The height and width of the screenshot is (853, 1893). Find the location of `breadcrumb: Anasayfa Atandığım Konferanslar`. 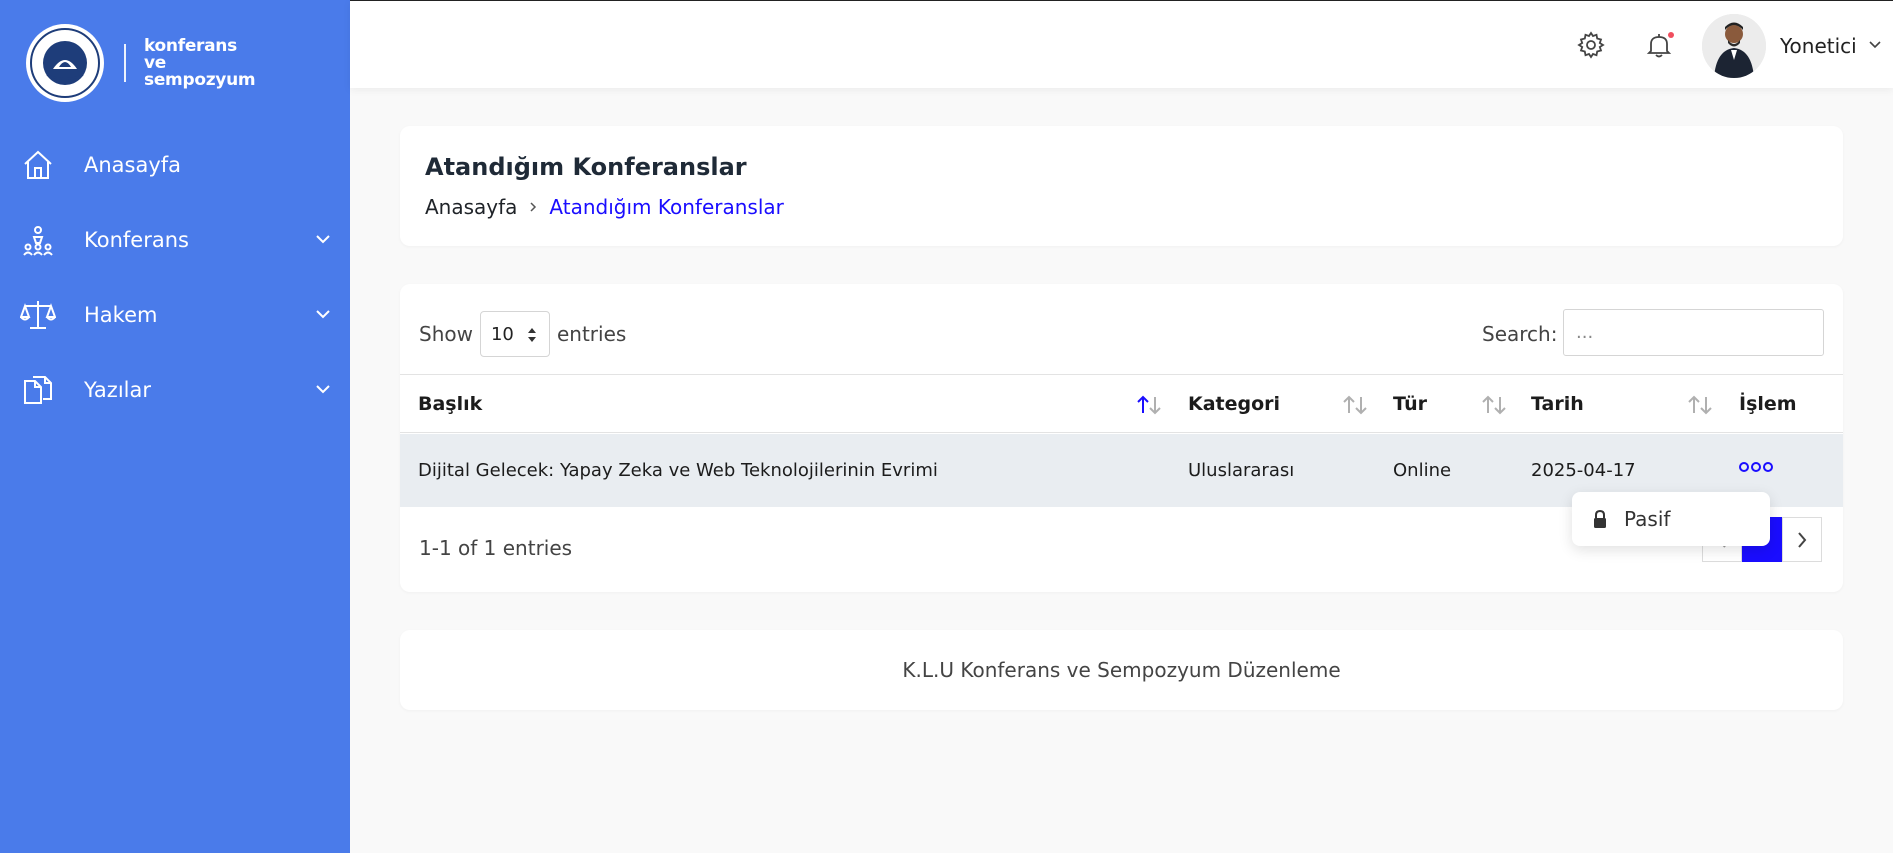

breadcrumb: Anasayfa Atandığım Konferanslar is located at coordinates (604, 207).